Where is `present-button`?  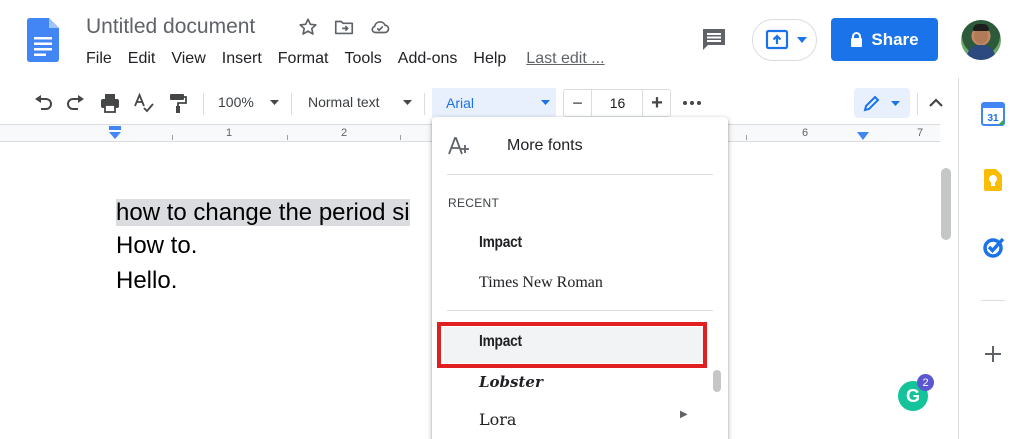
present-button is located at coordinates (784, 40).